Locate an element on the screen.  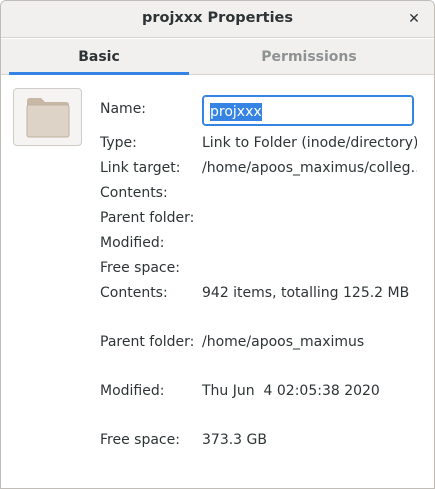
contents-label-empty: Contents: is located at coordinates (134, 193).